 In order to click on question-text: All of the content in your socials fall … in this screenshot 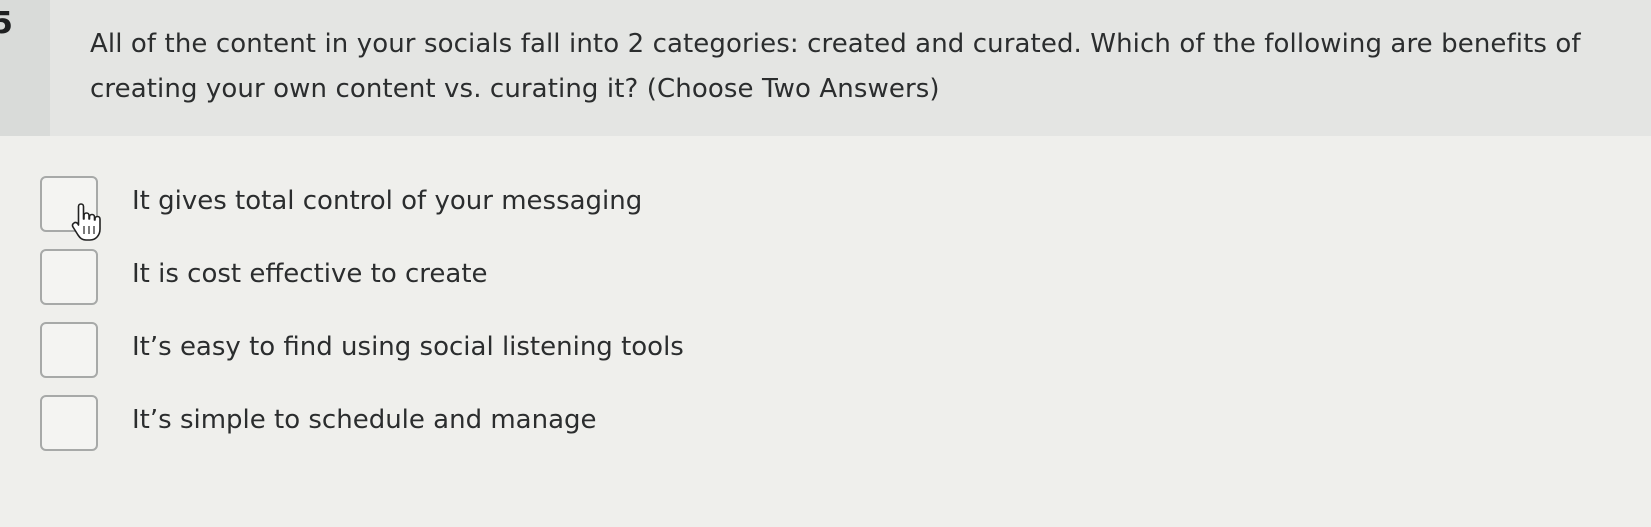, I will do `click(835, 66)`.